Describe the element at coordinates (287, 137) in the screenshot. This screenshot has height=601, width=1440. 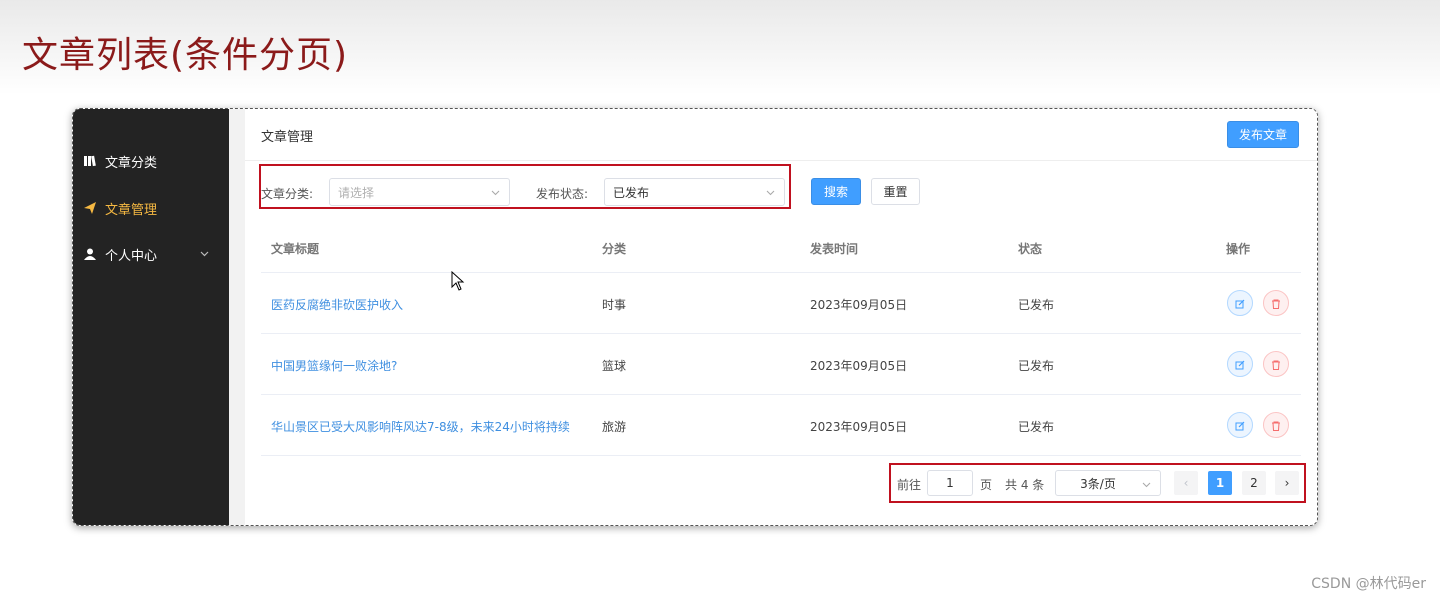
I see `page-title: 文章管理` at that location.